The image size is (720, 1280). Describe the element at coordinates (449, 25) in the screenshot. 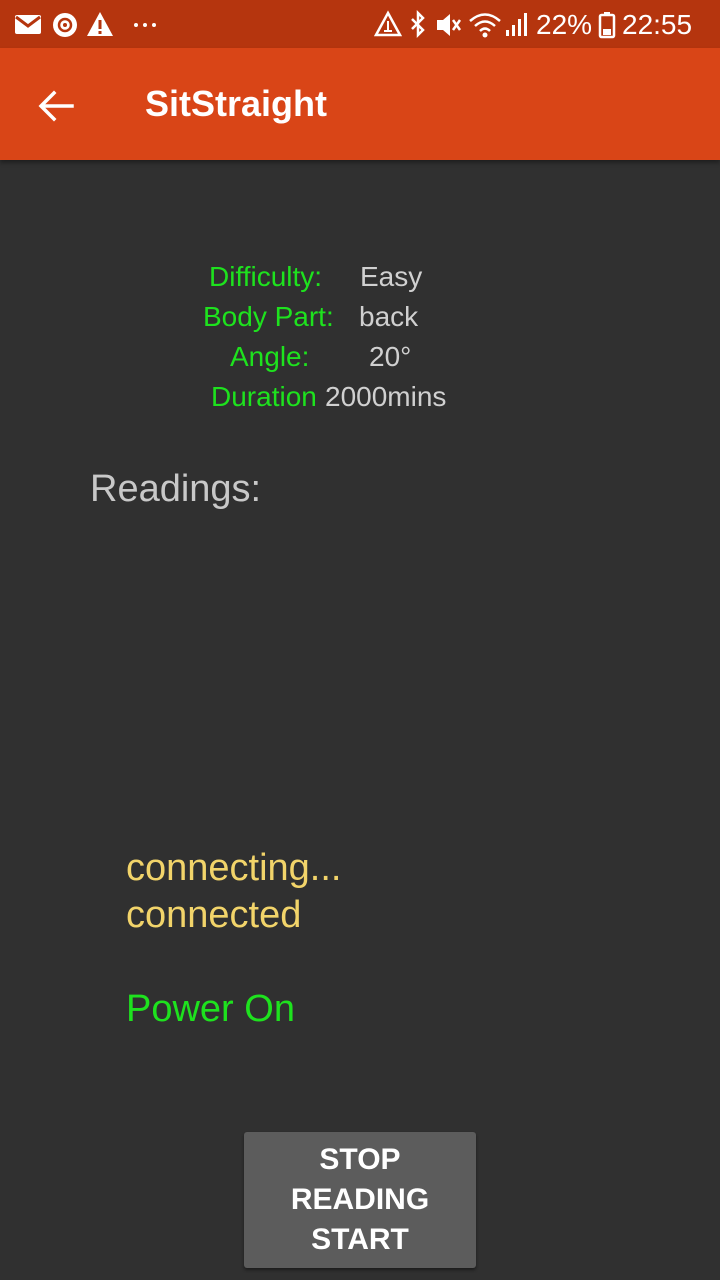

I see `mute-icon` at that location.